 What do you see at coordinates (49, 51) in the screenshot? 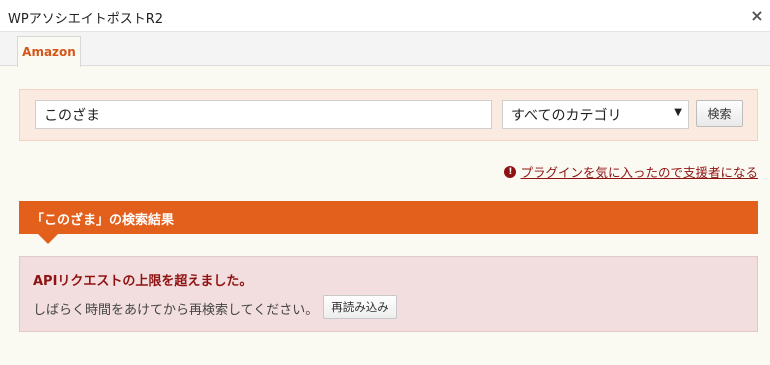
I see `tab-amazon: Amazon` at bounding box center [49, 51].